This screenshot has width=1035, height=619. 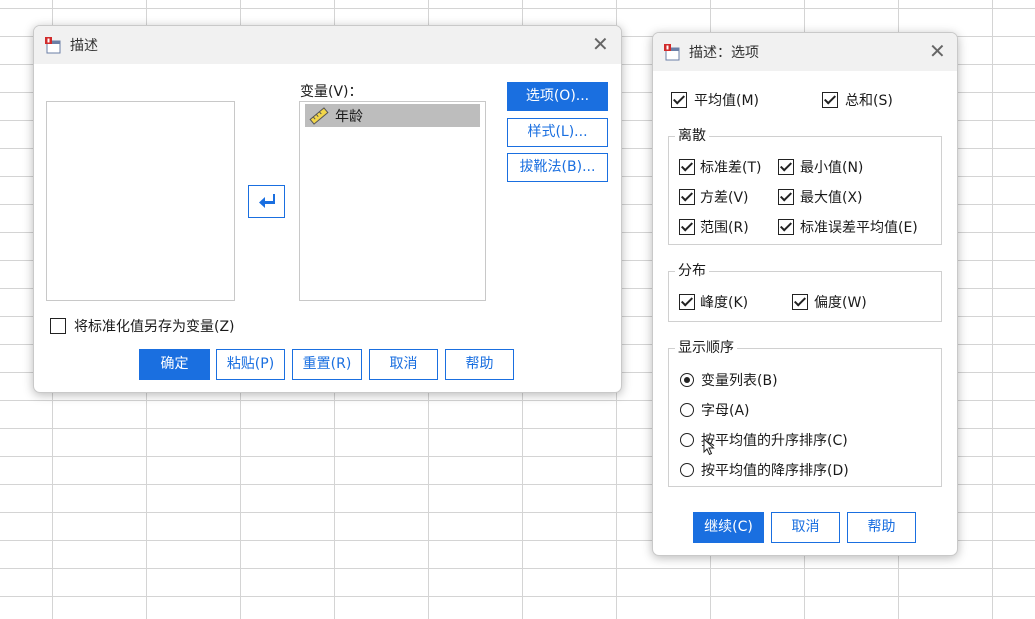 What do you see at coordinates (327, 45) in the screenshot?
I see `title-bar: 描述 ✕` at bounding box center [327, 45].